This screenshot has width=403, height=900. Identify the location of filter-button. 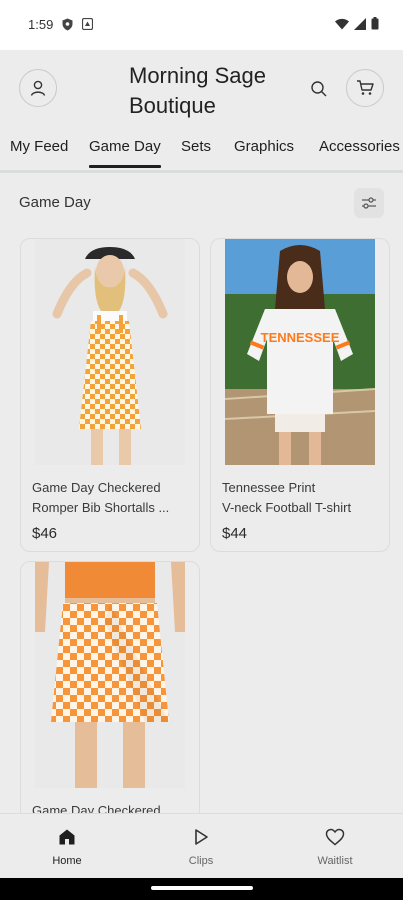
(369, 203).